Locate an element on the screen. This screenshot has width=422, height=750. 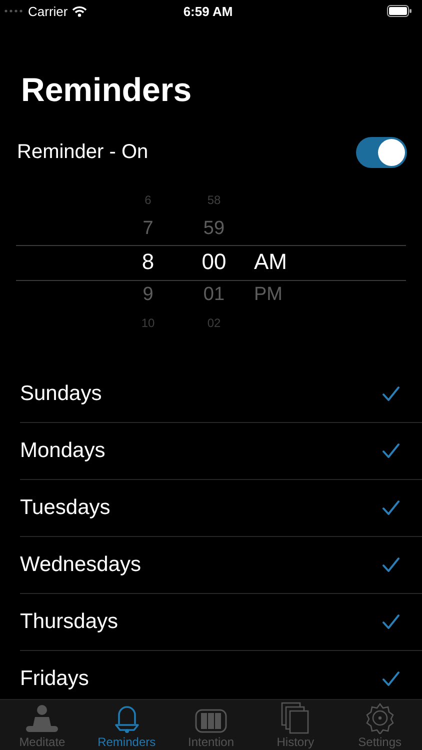
picker-value: PM is located at coordinates (268, 295).